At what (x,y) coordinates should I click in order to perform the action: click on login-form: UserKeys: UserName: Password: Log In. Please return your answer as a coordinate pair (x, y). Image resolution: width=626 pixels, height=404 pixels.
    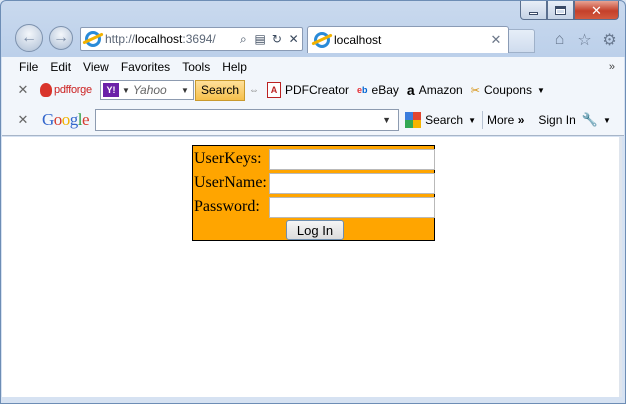
    Looking at the image, I should click on (313, 193).